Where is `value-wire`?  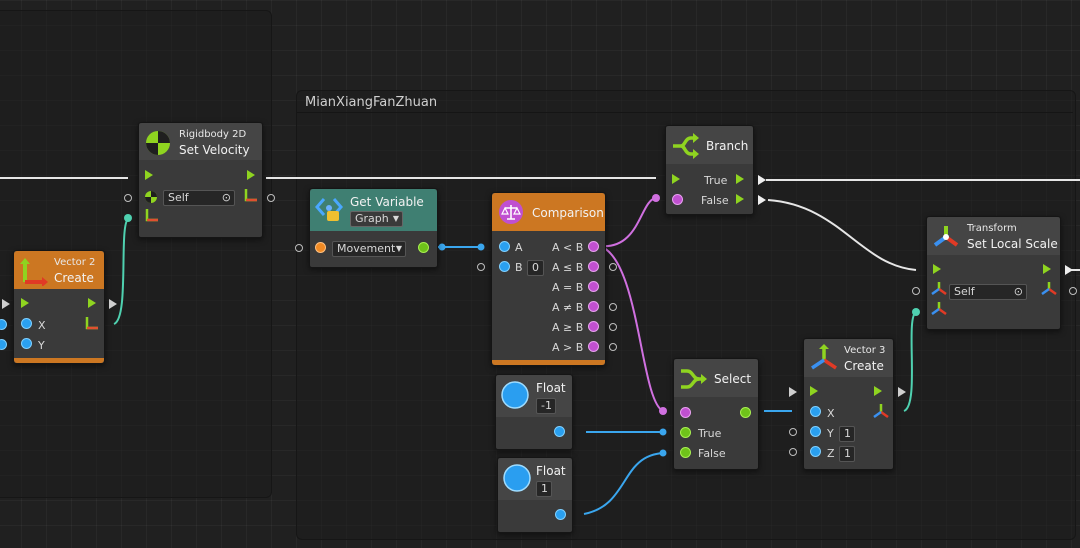
value-wire is located at coordinates (624, 483).